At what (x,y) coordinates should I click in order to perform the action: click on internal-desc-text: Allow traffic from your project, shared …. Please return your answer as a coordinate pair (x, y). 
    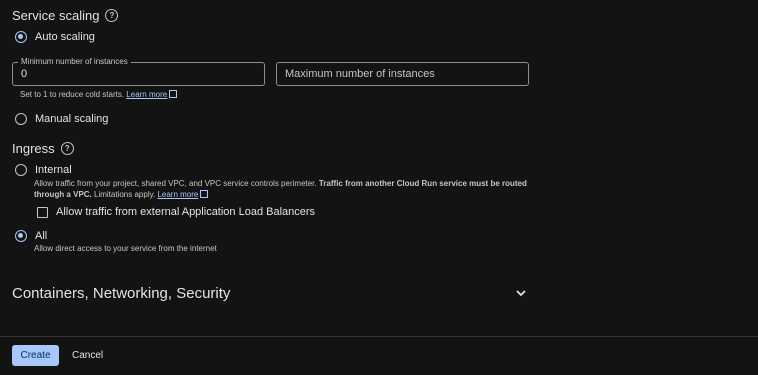
    Looking at the image, I should click on (176, 183).